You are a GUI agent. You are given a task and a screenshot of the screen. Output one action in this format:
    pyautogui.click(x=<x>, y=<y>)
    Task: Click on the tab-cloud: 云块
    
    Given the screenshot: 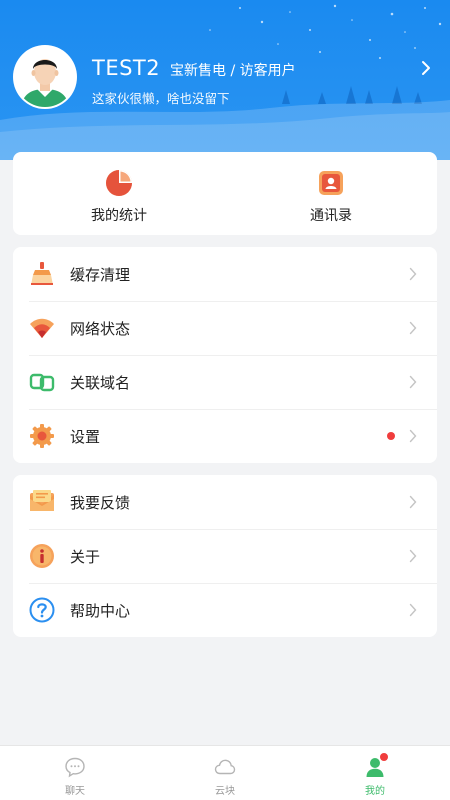 What is the action you would take?
    pyautogui.click(x=225, y=773)
    